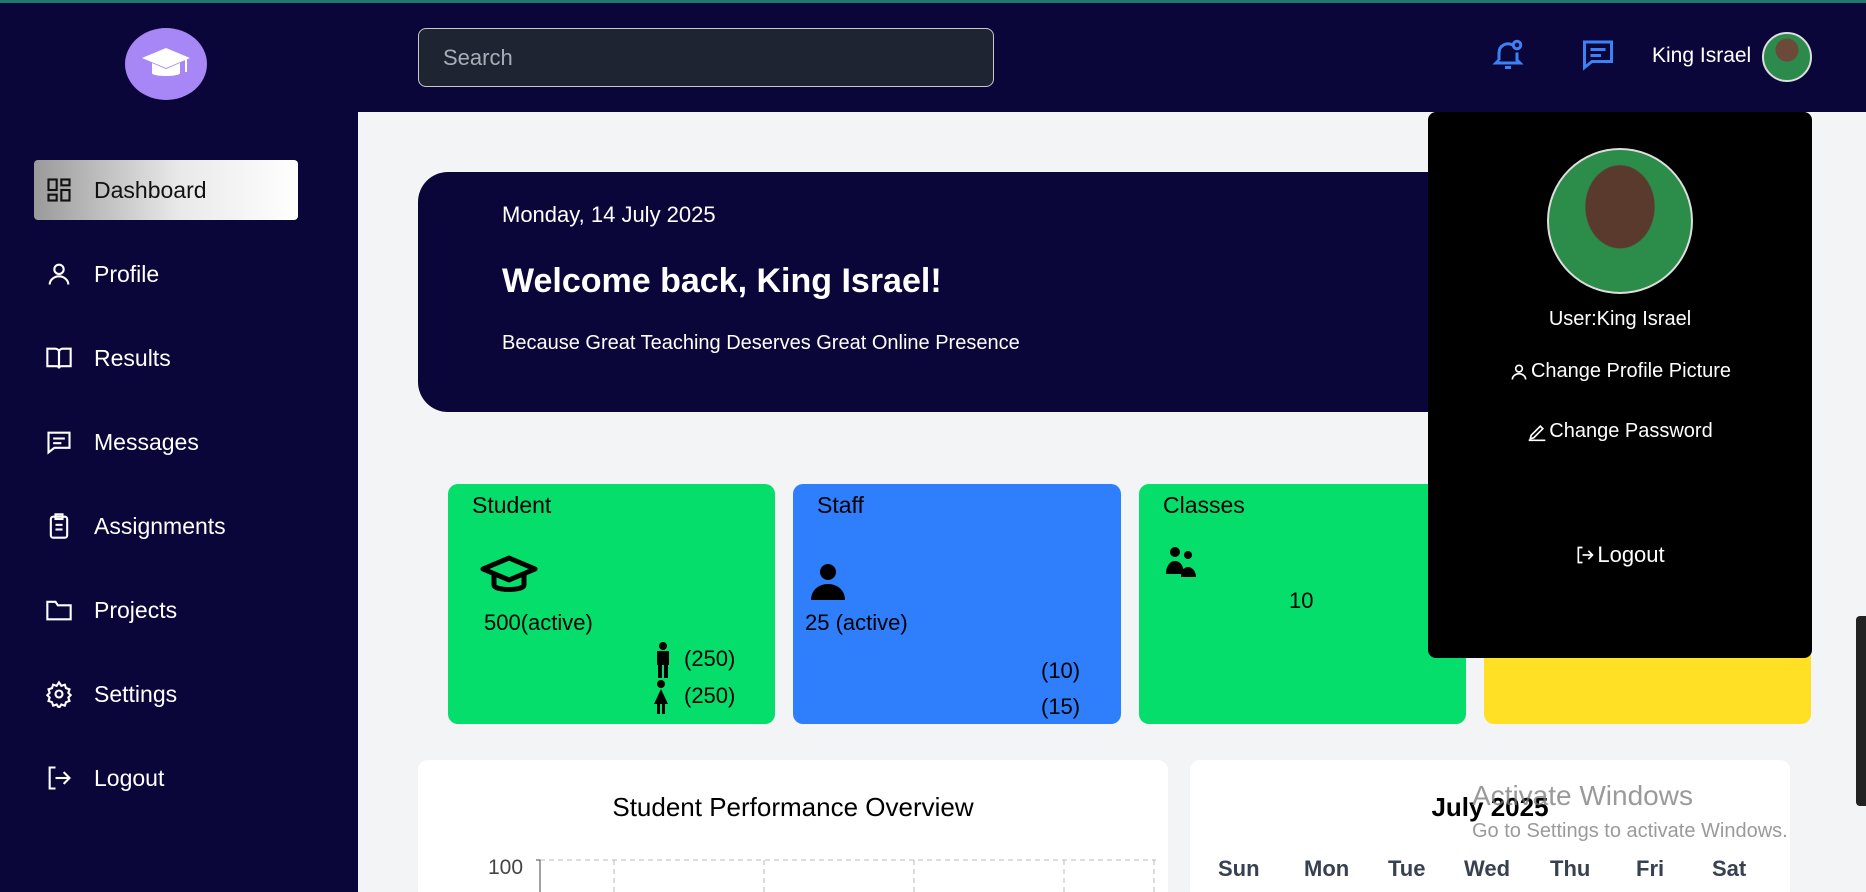 The height and width of the screenshot is (892, 1866). What do you see at coordinates (538, 622) in the screenshot?
I see `student-active-count: 500(active)` at bounding box center [538, 622].